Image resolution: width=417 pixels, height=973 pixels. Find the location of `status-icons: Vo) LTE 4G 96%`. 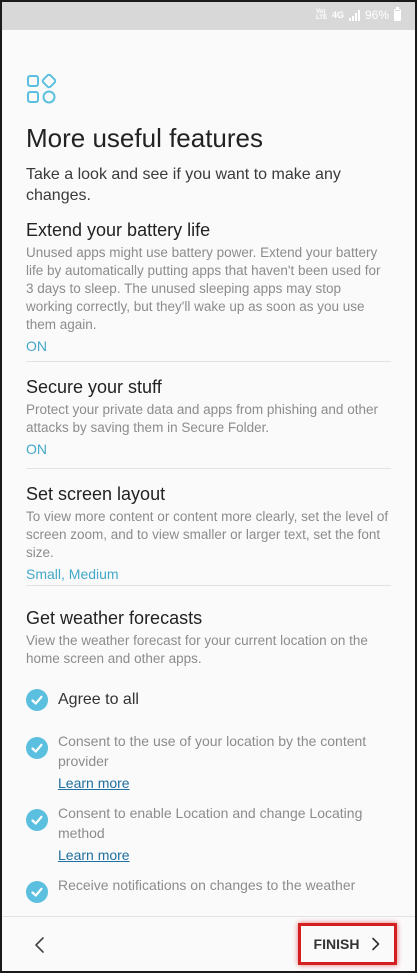

status-icons: Vo) LTE 4G 96% is located at coordinates (358, 14).